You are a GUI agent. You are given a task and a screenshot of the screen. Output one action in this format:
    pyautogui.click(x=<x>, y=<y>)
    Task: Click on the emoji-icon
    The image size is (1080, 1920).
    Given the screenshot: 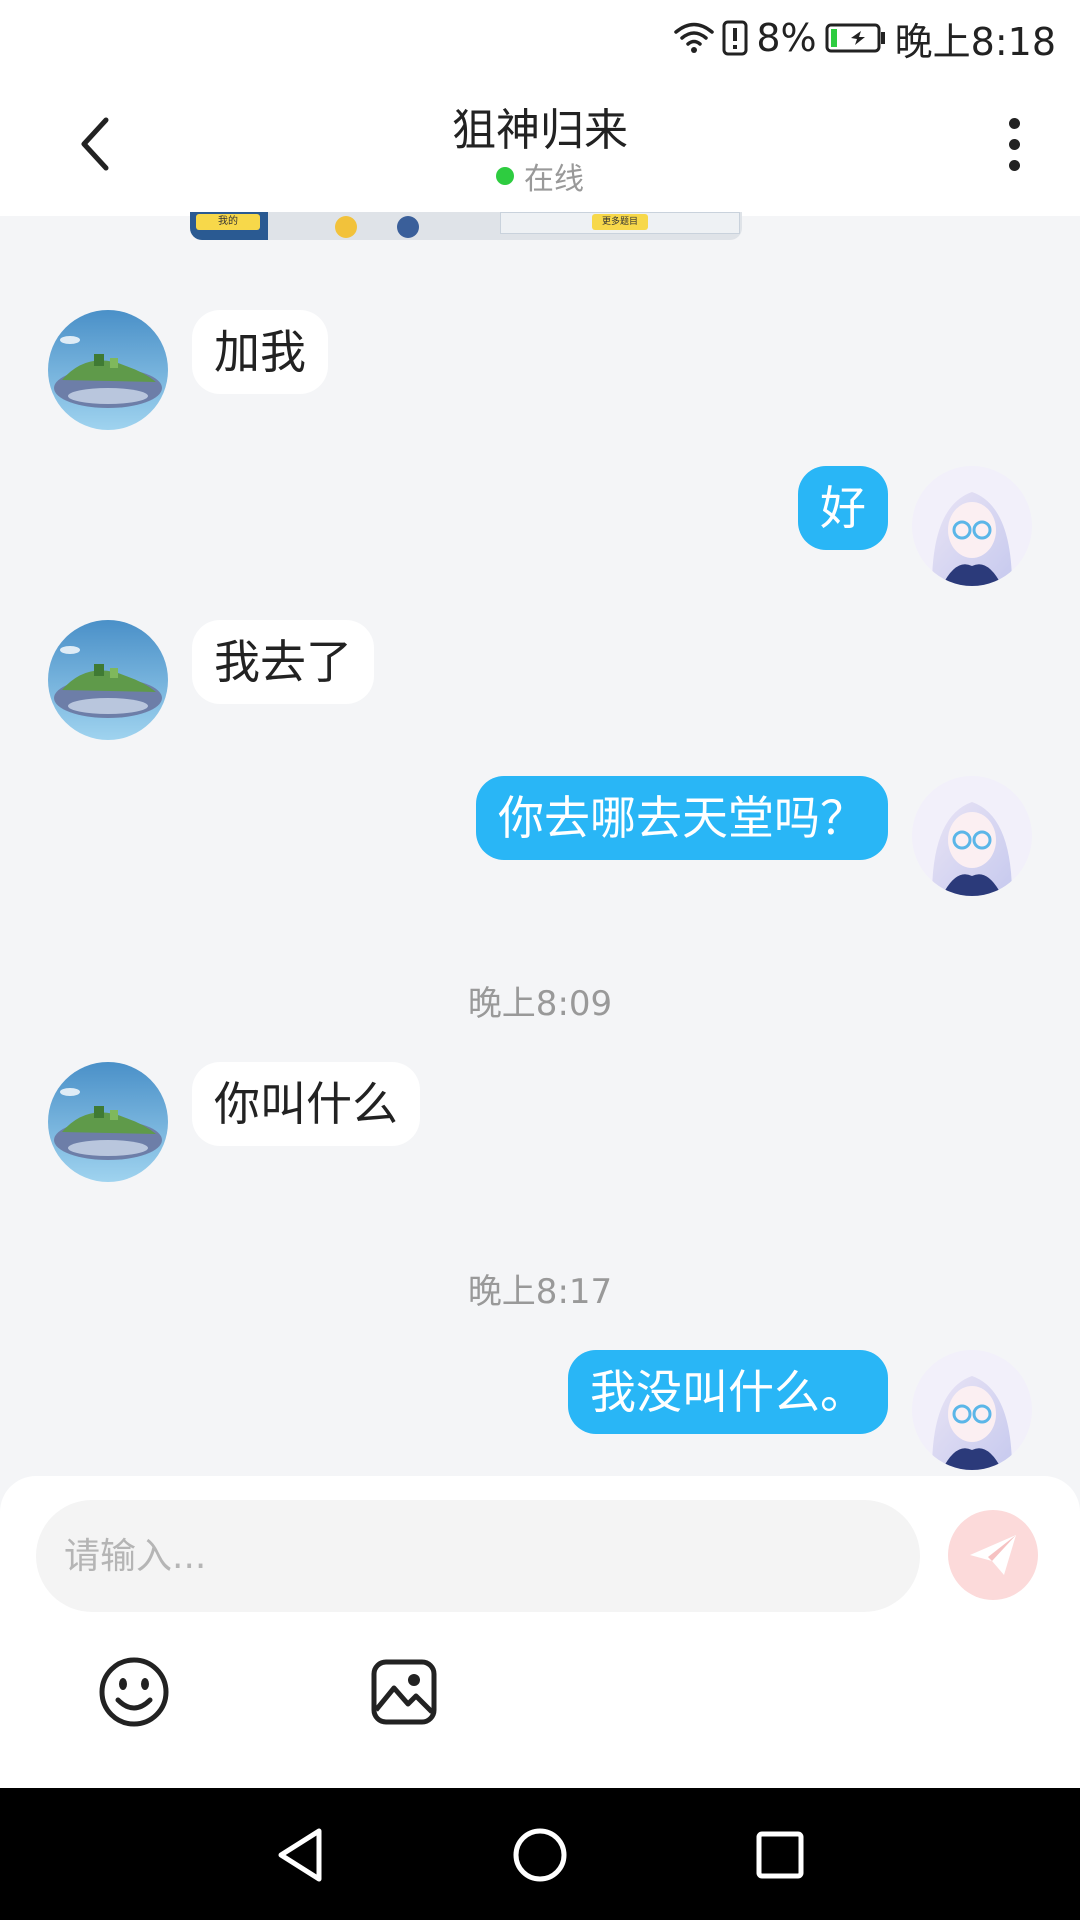 What is the action you would take?
    pyautogui.click(x=134, y=1692)
    